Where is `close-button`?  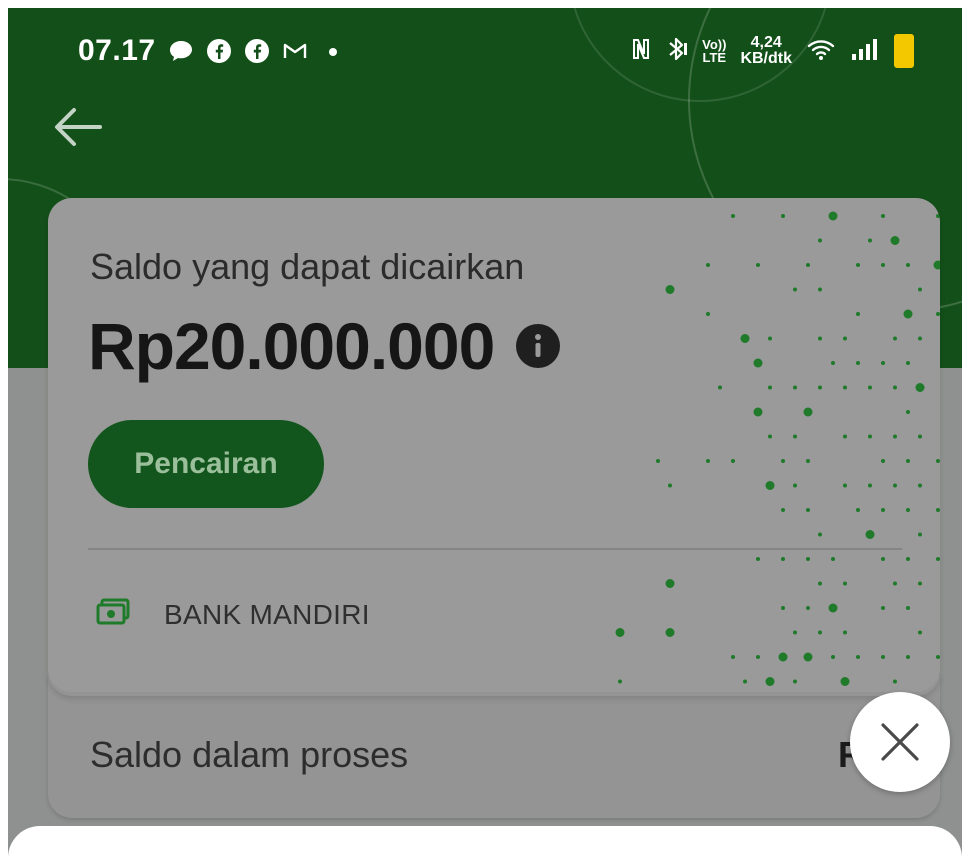 close-button is located at coordinates (900, 742).